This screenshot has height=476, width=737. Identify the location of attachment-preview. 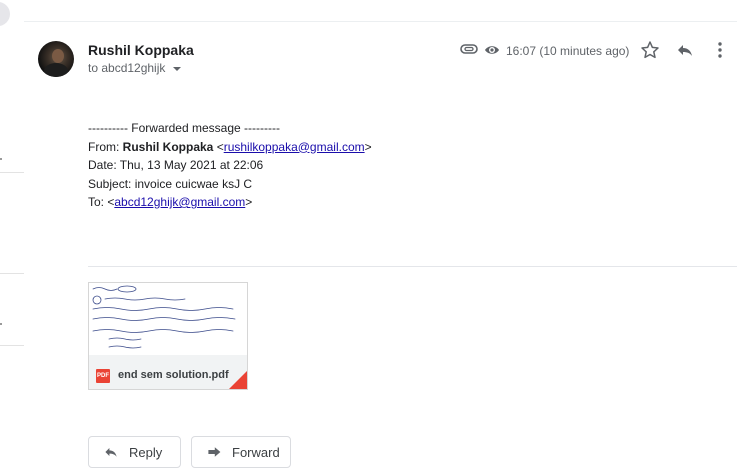
(168, 319).